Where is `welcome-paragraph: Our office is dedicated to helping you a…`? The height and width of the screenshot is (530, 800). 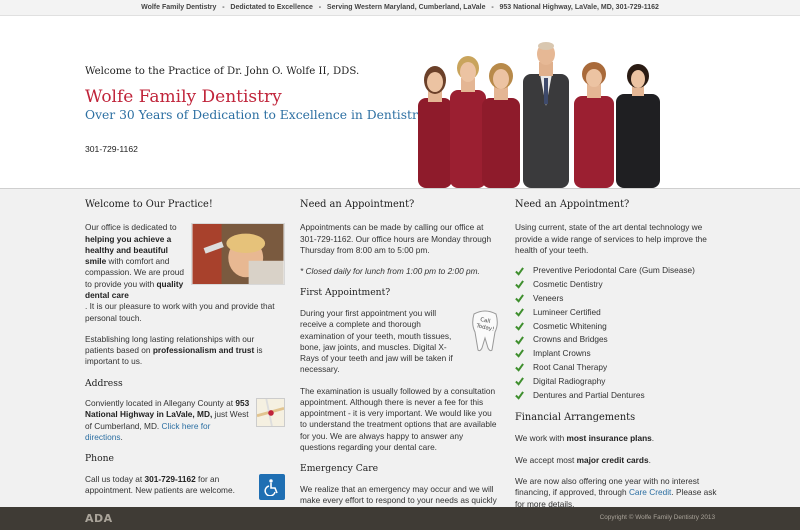 welcome-paragraph: Our office is dedicated to helping you a… is located at coordinates (134, 261).